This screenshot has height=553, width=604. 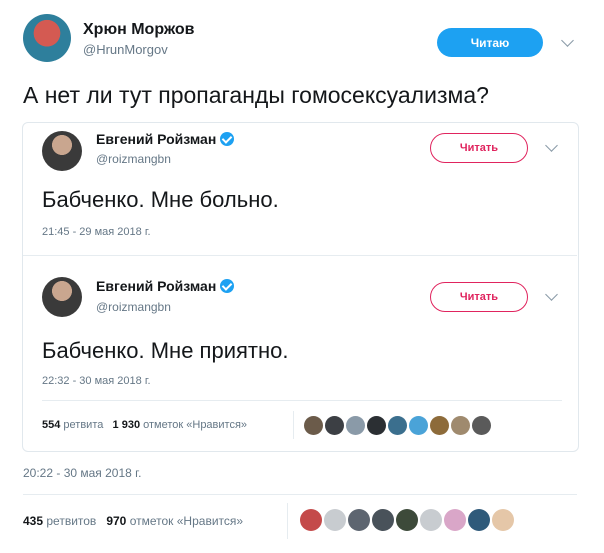 I want to click on retweet-count: 435, so click(x=33, y=521).